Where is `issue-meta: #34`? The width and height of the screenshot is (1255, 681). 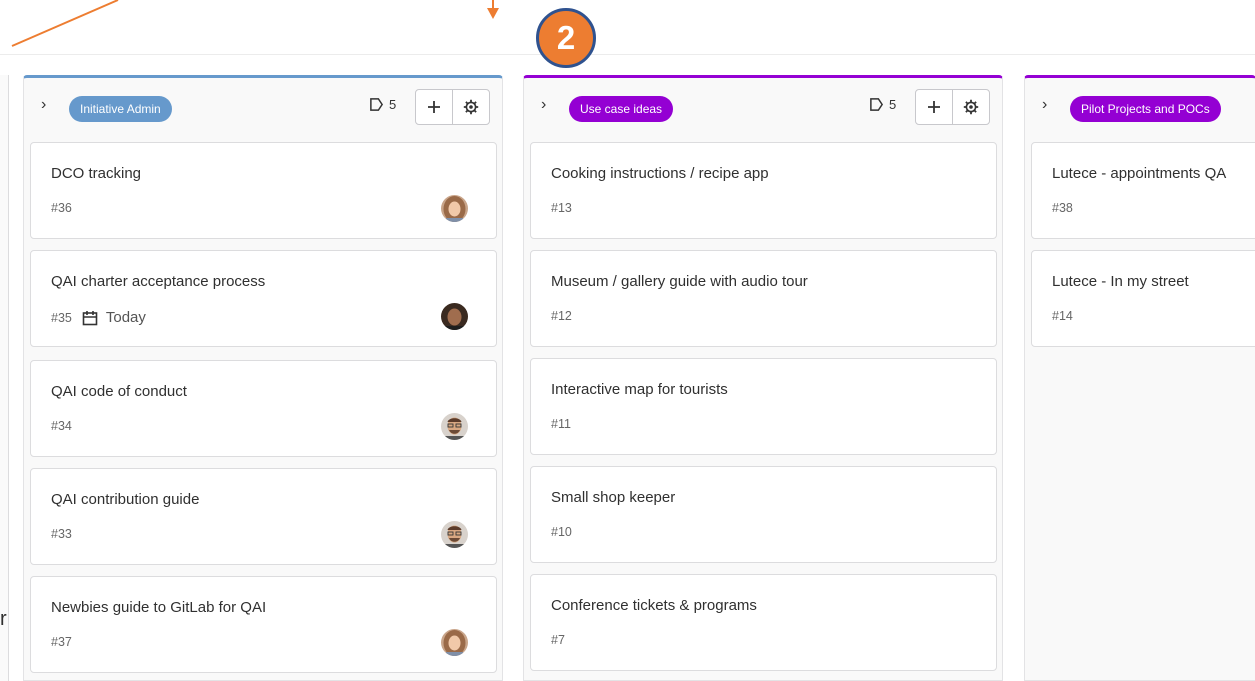
issue-meta: #34 is located at coordinates (61, 426).